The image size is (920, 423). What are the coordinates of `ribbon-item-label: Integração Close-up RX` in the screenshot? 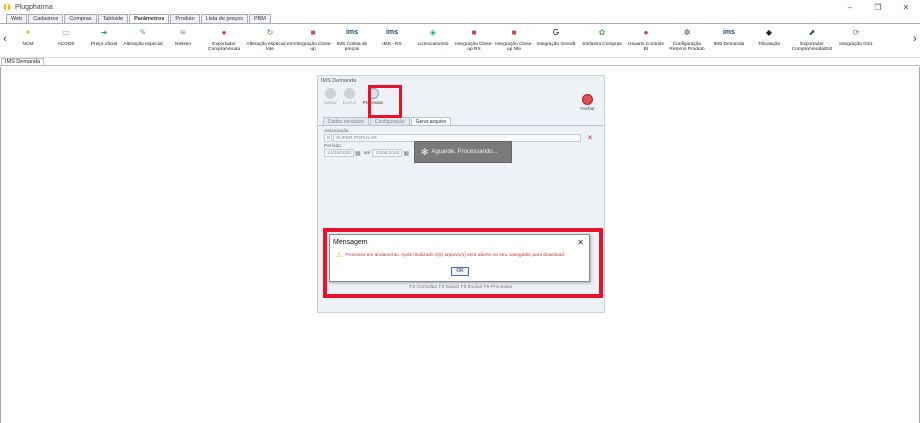 It's located at (474, 47).